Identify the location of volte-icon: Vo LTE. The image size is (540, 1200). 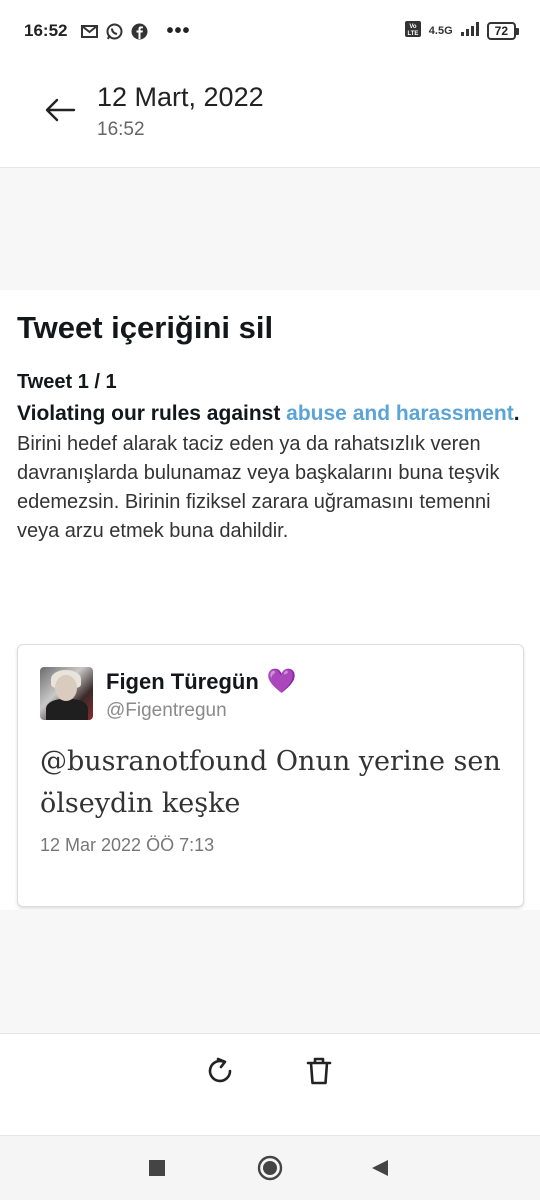
(412, 31).